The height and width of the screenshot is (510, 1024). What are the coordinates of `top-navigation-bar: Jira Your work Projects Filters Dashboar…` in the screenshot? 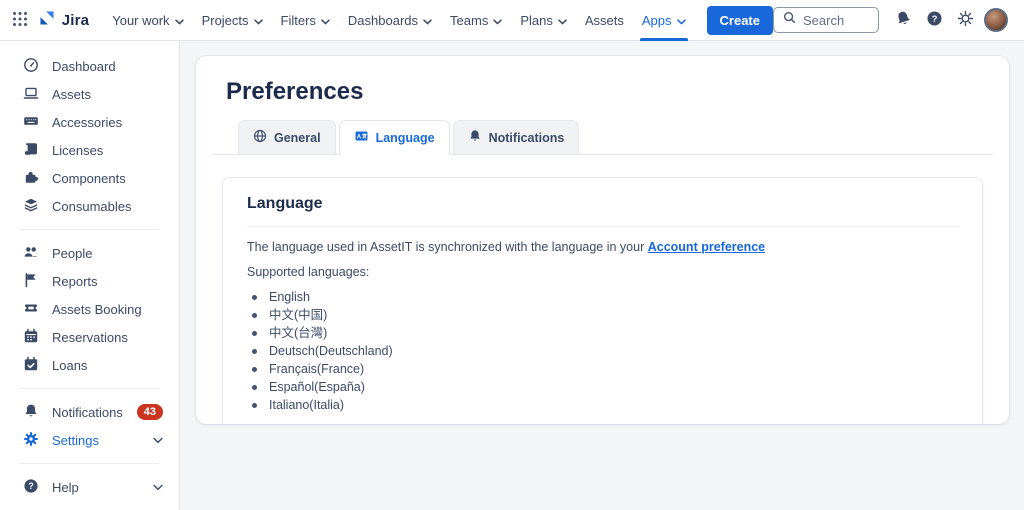 It's located at (512, 20).